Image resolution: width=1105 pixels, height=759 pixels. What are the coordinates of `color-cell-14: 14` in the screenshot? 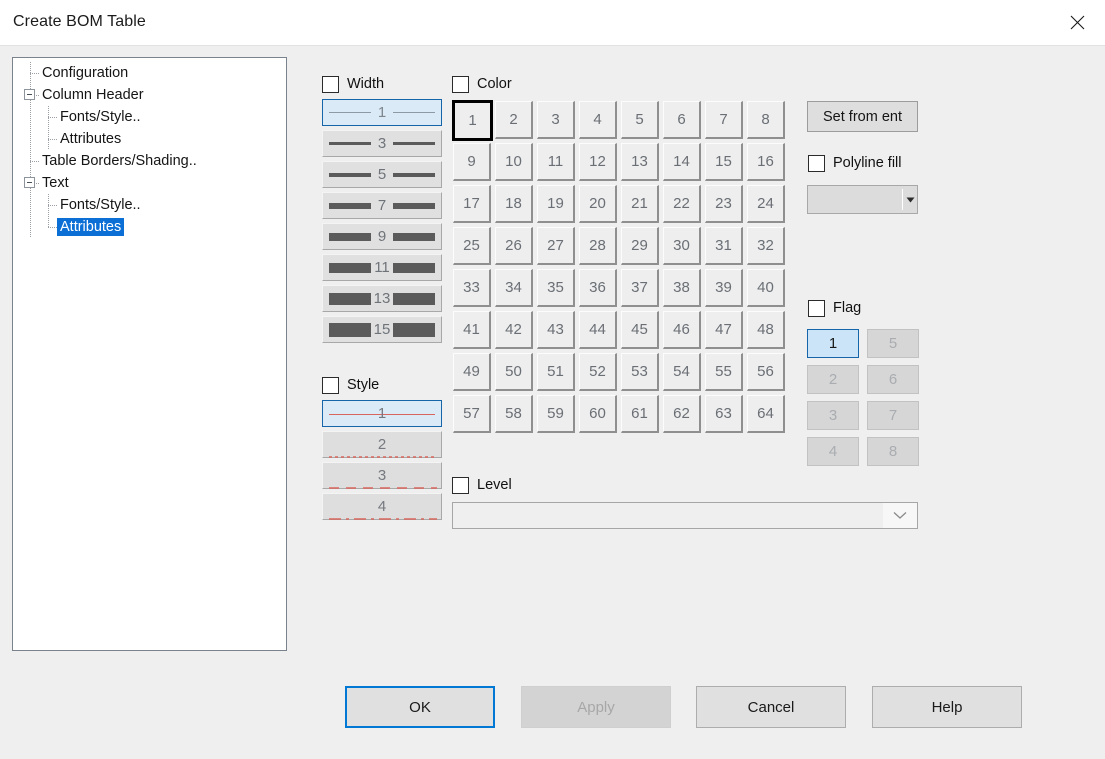 It's located at (683, 163).